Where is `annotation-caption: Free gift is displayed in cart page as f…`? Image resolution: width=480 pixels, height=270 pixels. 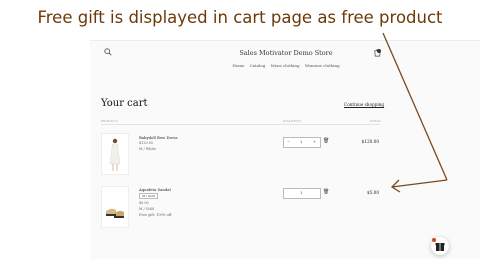
annotation-caption: Free gift is displayed in cart page as f… is located at coordinates (240, 17).